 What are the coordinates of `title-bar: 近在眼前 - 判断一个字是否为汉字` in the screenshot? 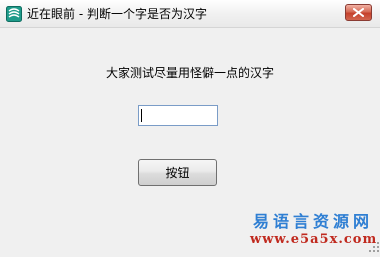 It's located at (190, 14).